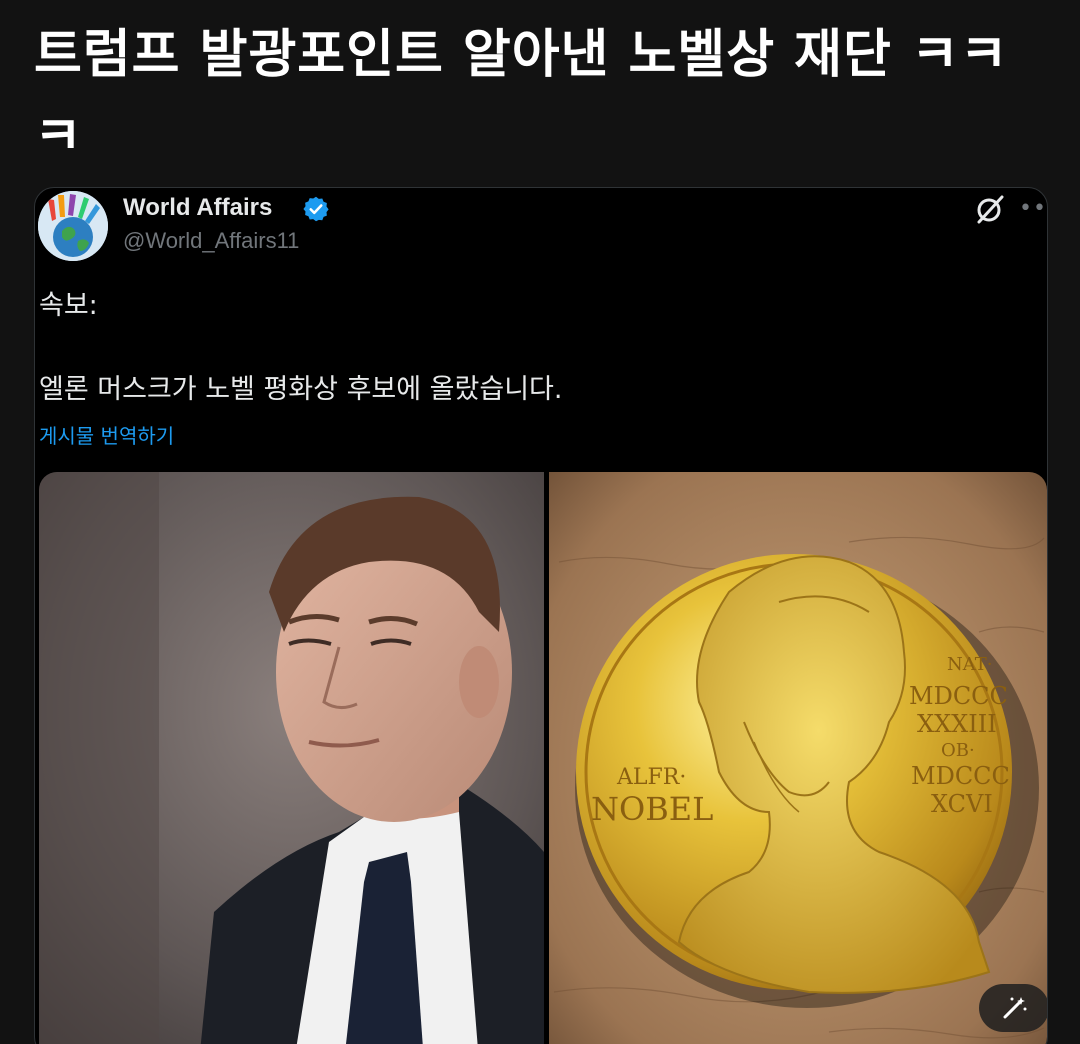  Describe the element at coordinates (958, 750) in the screenshot. I see `medal-inscription-ob: OB·` at that location.